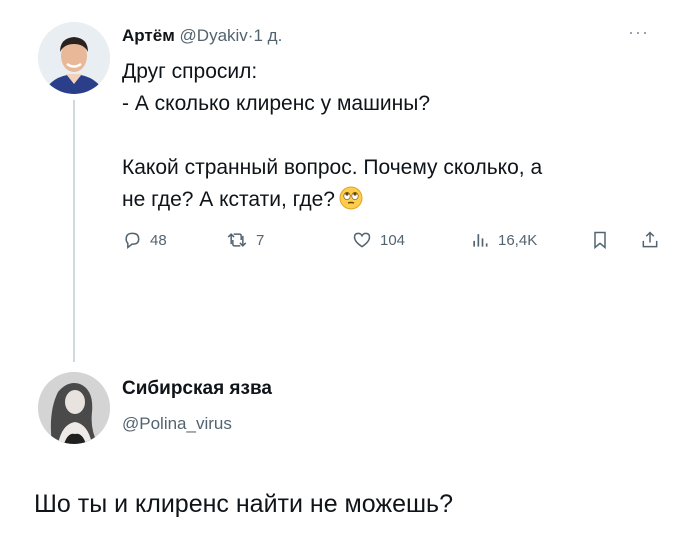  What do you see at coordinates (144, 240) in the screenshot?
I see `reply-button: 48` at bounding box center [144, 240].